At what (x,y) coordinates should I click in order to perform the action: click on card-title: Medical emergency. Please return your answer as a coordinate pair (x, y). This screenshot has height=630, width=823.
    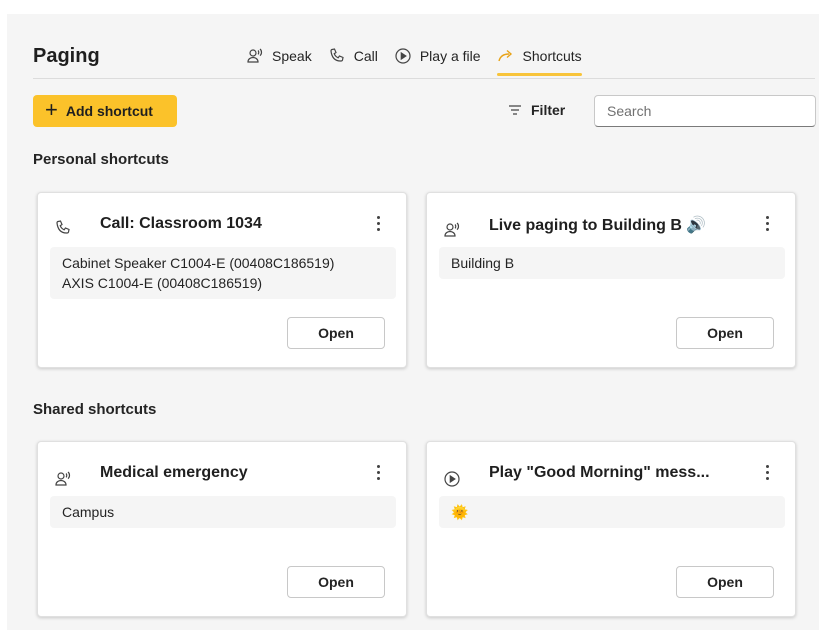
    Looking at the image, I should click on (174, 472).